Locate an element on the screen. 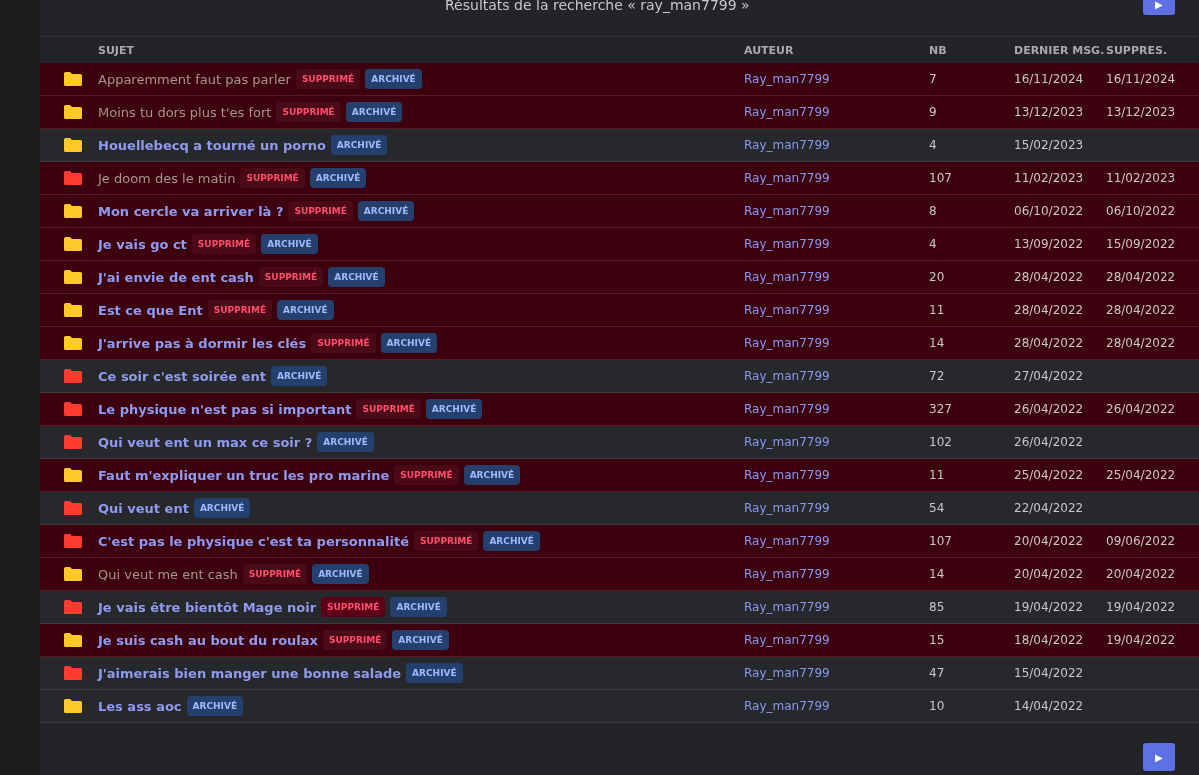  topic-row: Apparemment faut pas parler SUPPRIMÉ ARCHIVÉ Ray_man7799 7 16/11/2024 16/11/2024 is located at coordinates (619, 79).